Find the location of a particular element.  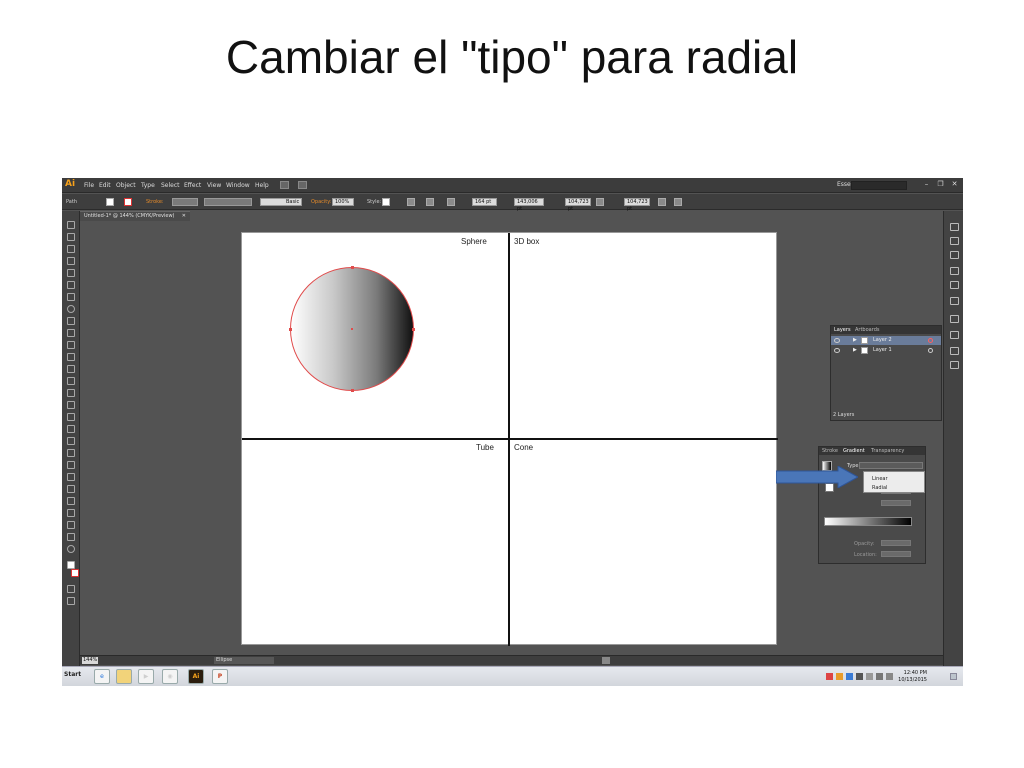

variable-width-field is located at coordinates (228, 202).